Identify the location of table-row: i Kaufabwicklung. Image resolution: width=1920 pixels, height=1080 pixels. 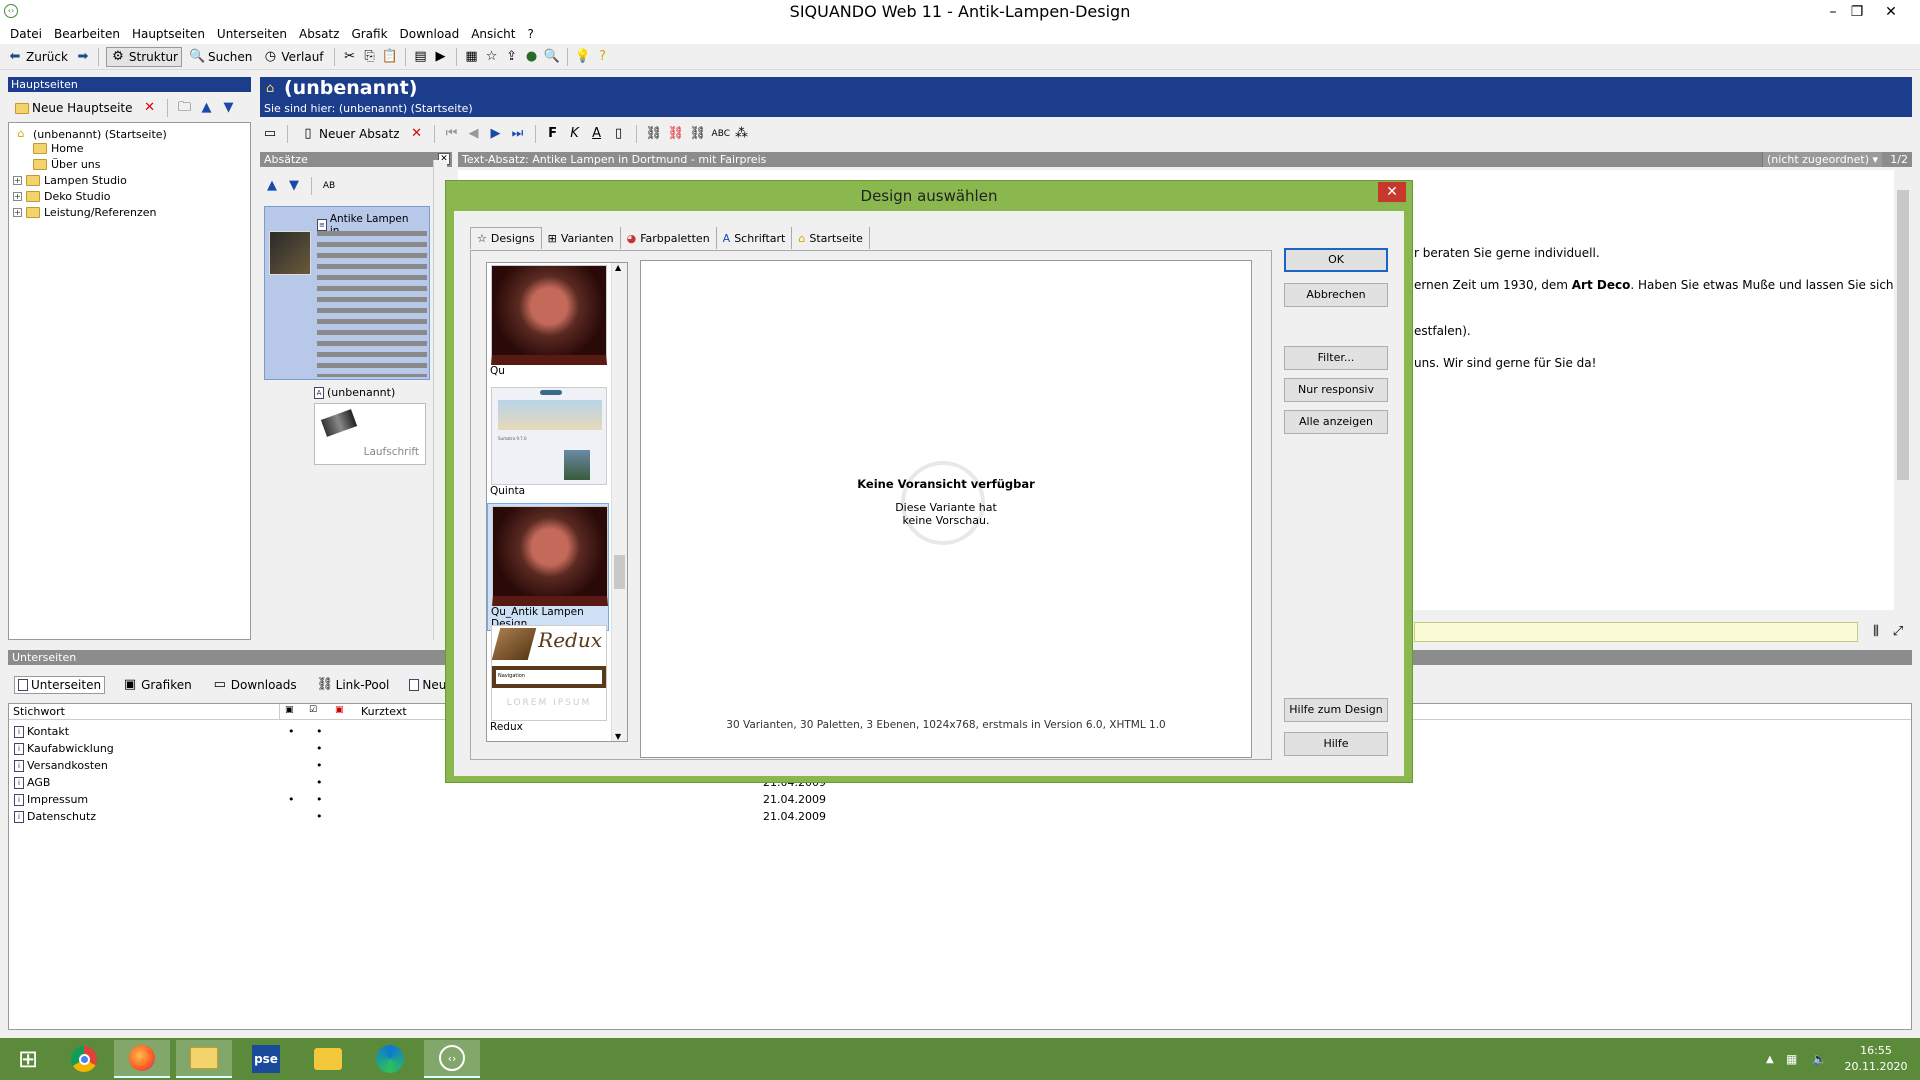
(64, 748).